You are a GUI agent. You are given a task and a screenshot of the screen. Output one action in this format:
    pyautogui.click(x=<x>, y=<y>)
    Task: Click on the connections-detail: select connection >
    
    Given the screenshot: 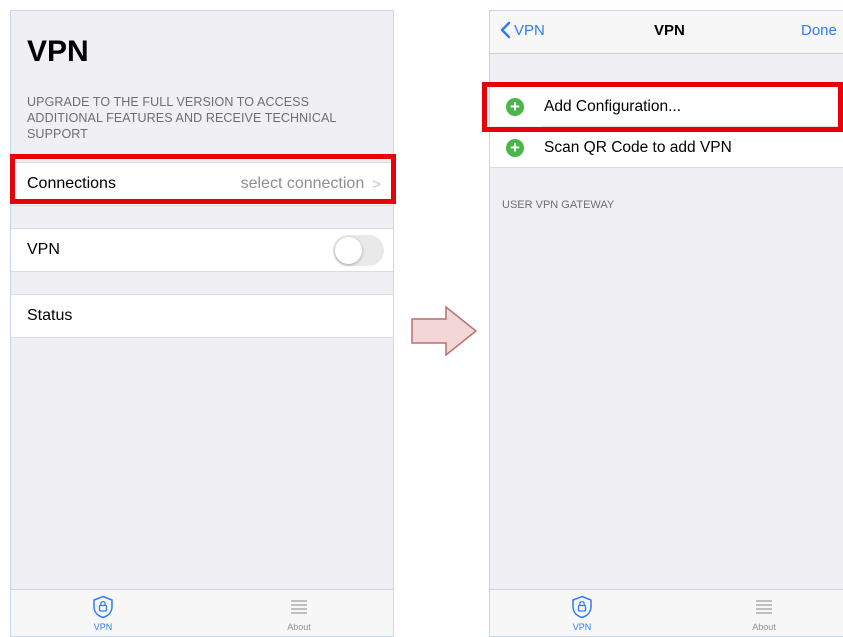 What is the action you would take?
    pyautogui.click(x=311, y=184)
    